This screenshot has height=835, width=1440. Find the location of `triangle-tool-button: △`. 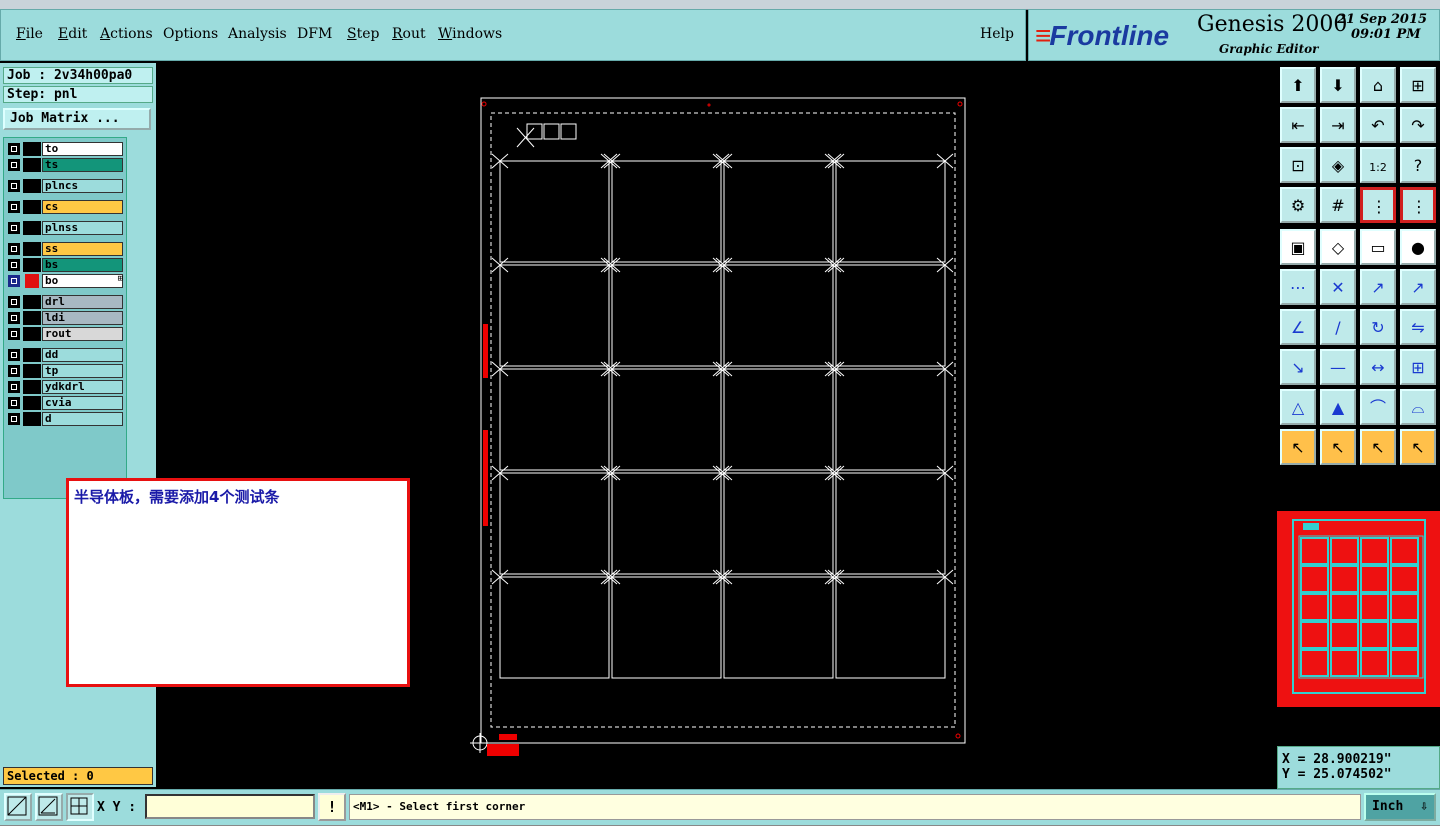

triangle-tool-button: △ is located at coordinates (1298, 407).